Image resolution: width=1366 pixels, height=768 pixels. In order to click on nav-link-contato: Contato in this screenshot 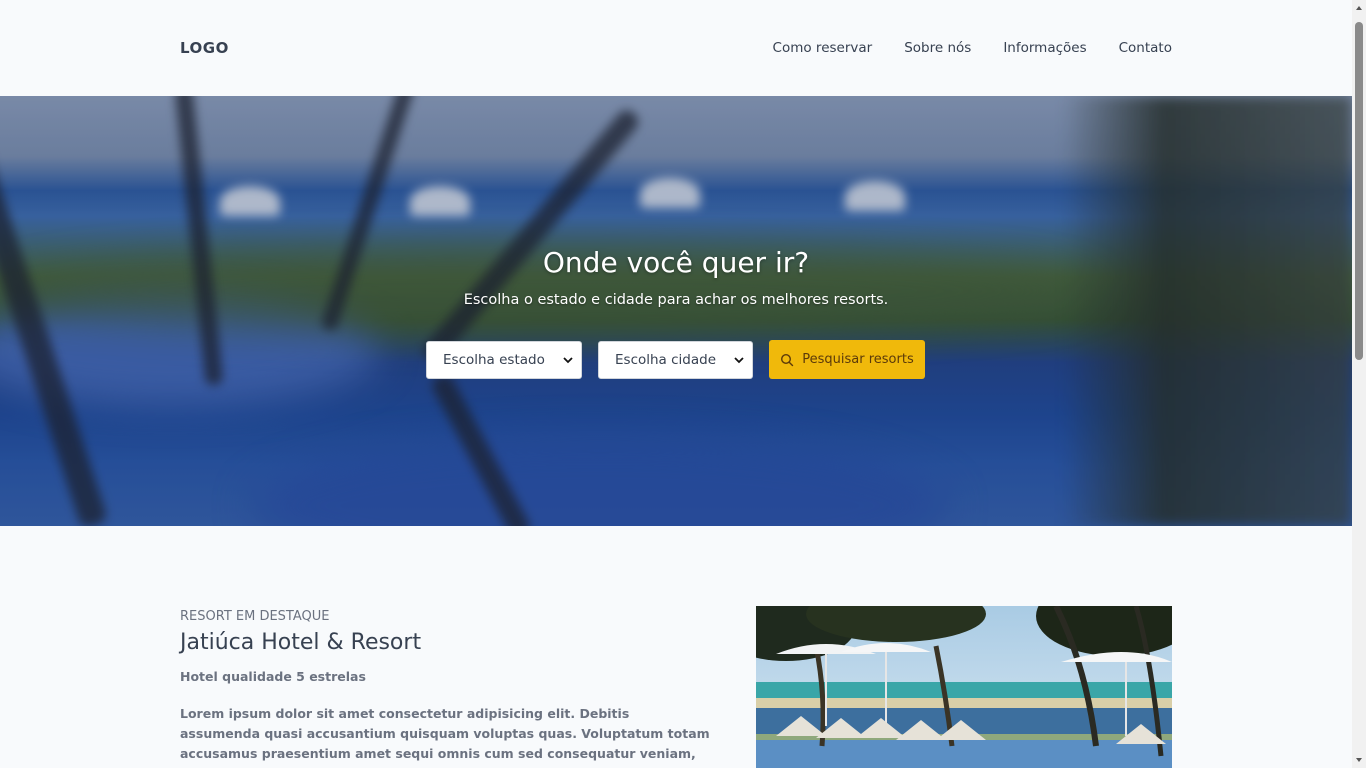, I will do `click(1145, 48)`.